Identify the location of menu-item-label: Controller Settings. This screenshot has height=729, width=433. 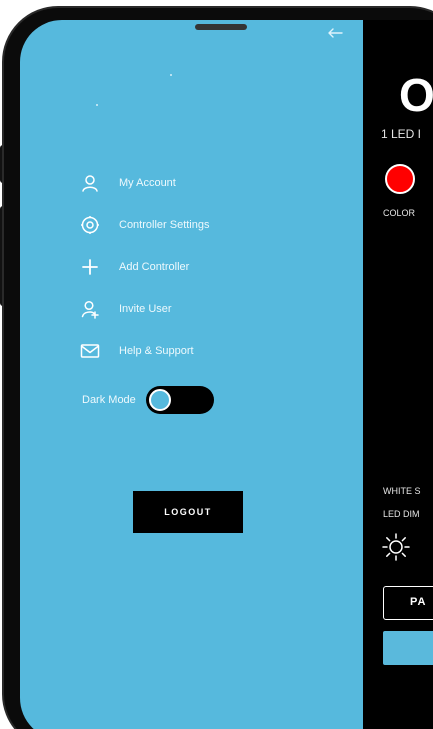
(164, 225).